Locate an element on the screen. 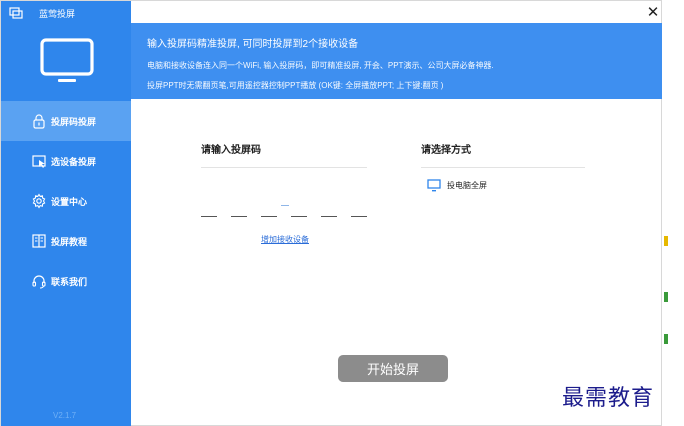 The image size is (684, 426). app-title-bar: 蓝莺投屏 is located at coordinates (42, 13).